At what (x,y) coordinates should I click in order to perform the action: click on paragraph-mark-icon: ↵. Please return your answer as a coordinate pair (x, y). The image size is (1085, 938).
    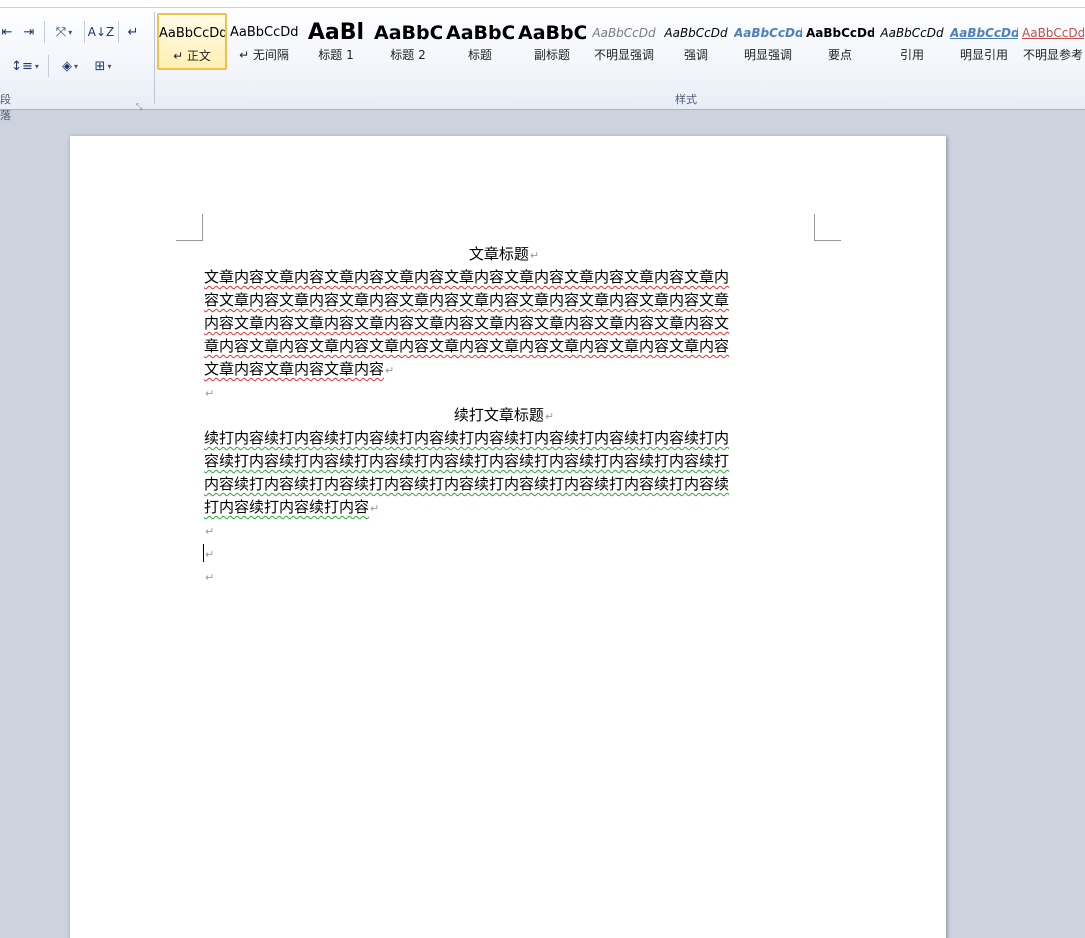
    Looking at the image, I should click on (133, 32).